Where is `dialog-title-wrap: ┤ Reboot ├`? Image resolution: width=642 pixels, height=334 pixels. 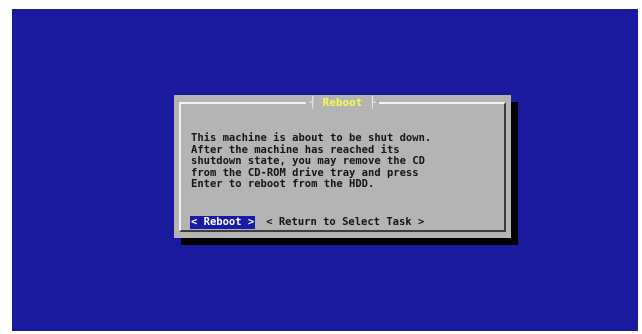
dialog-title-wrap: ┤ Reboot ├ is located at coordinates (342, 102).